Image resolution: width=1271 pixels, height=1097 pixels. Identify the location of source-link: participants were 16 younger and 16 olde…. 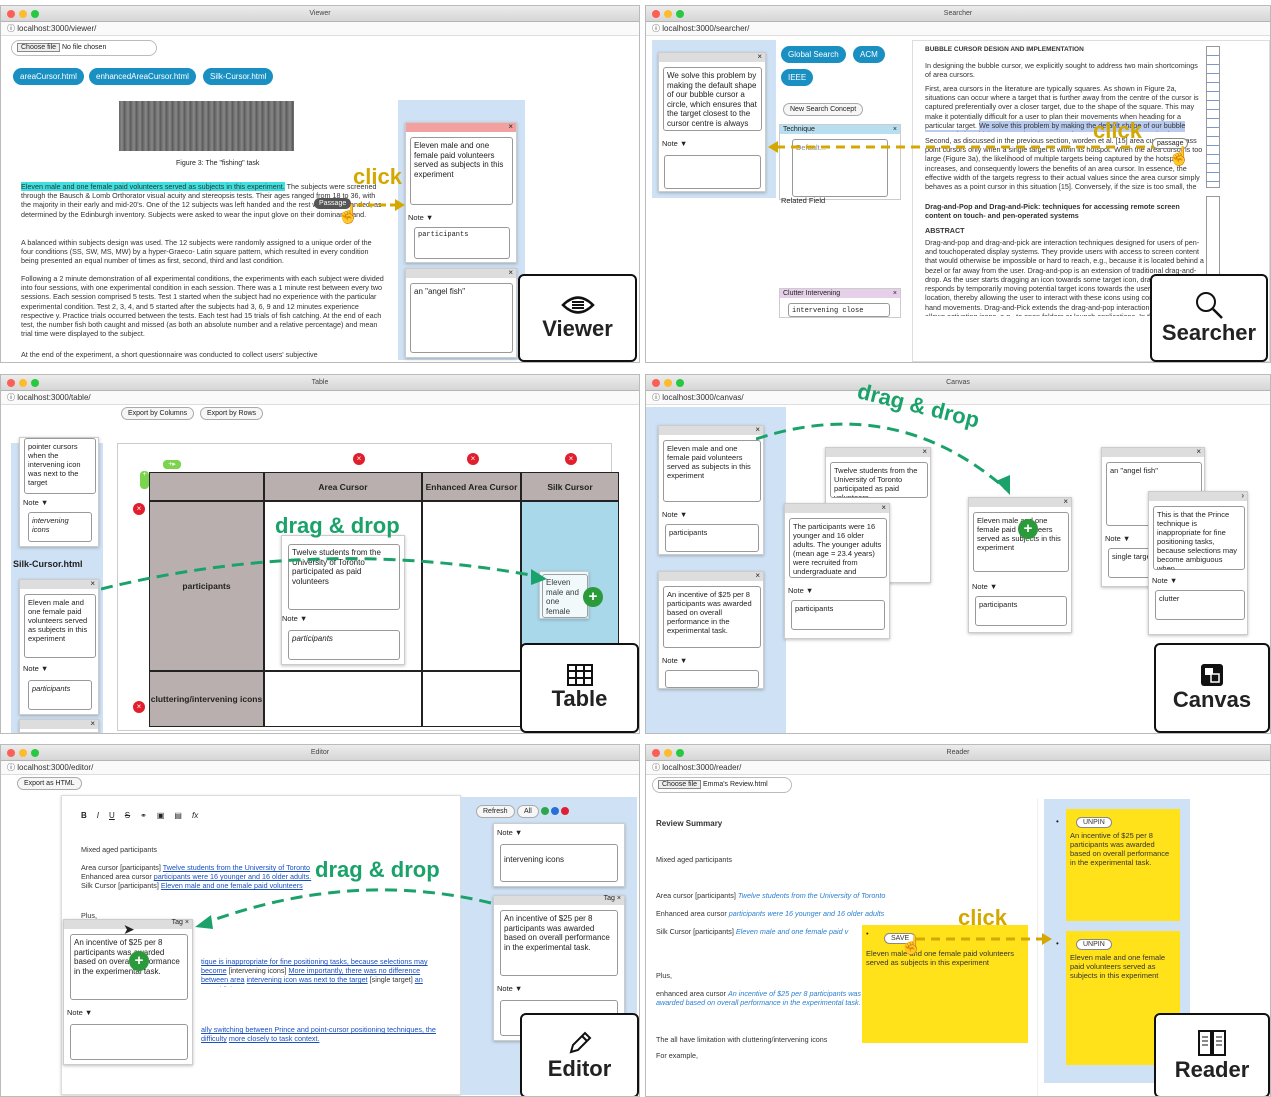
(232, 876).